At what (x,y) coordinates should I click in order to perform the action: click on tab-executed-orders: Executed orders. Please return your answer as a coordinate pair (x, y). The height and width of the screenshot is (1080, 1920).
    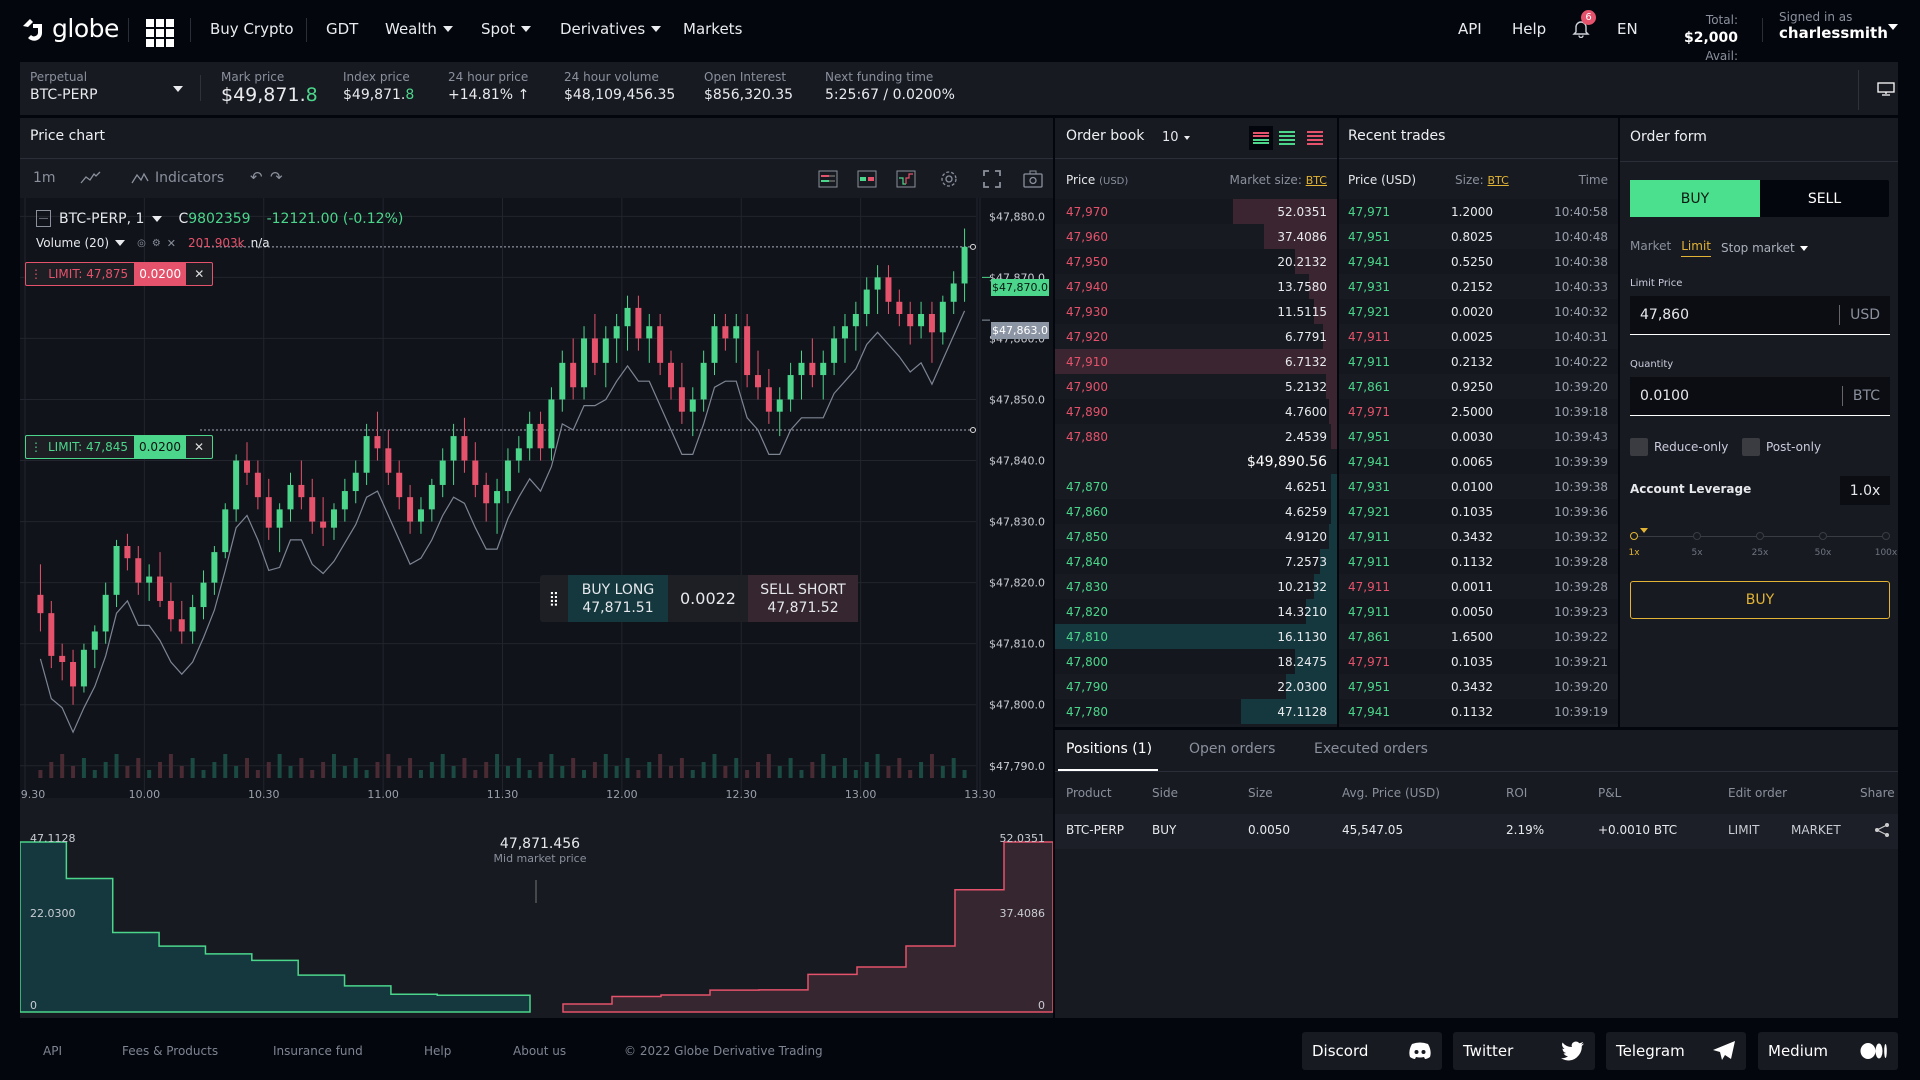
    Looking at the image, I should click on (1371, 749).